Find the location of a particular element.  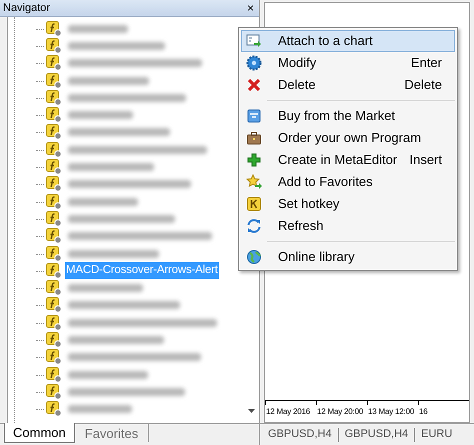

menu-label: Refresh is located at coordinates (301, 226).